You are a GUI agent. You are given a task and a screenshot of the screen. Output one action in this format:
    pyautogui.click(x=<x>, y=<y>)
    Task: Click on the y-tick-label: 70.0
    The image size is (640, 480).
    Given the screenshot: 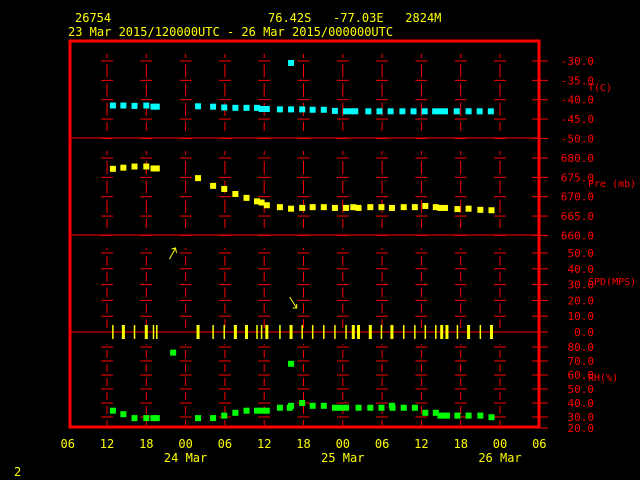 What is the action you would take?
    pyautogui.click(x=581, y=361)
    